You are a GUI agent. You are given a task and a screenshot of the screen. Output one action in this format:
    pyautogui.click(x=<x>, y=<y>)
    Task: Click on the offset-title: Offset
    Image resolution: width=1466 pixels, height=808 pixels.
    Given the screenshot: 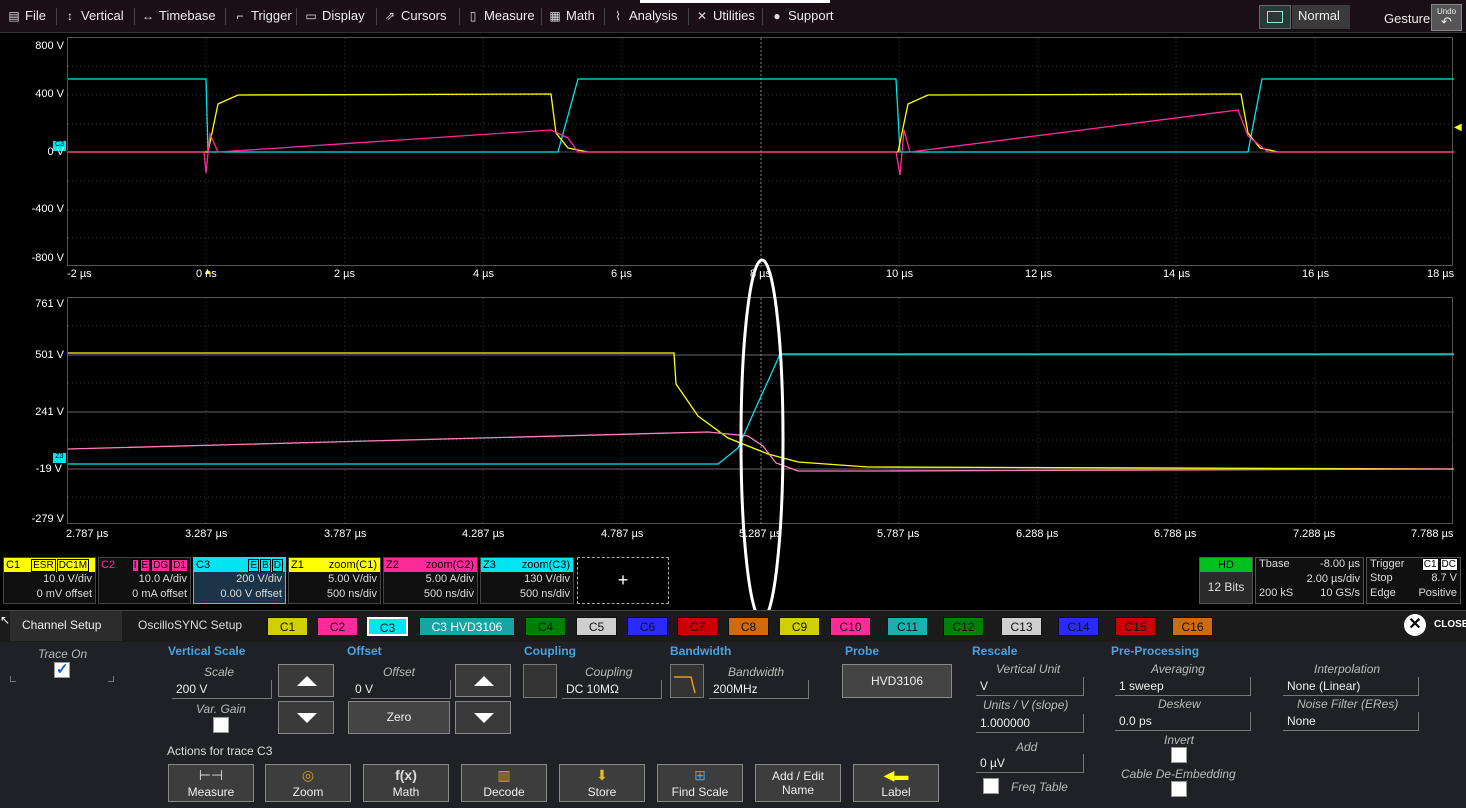 What is the action you would take?
    pyautogui.click(x=364, y=651)
    